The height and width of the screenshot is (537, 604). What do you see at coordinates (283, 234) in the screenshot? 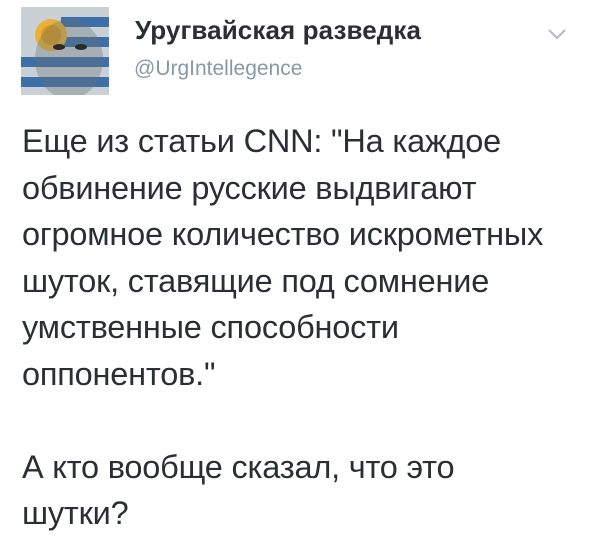
I see `tweet-text-line: огромное количество искрометных` at bounding box center [283, 234].